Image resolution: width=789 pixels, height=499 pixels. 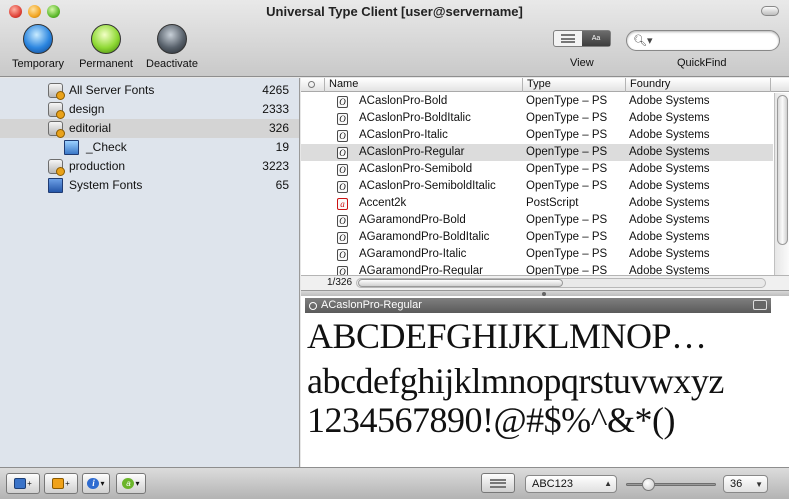 What do you see at coordinates (278, 128) in the screenshot?
I see `sidebar-item-count: 326` at bounding box center [278, 128].